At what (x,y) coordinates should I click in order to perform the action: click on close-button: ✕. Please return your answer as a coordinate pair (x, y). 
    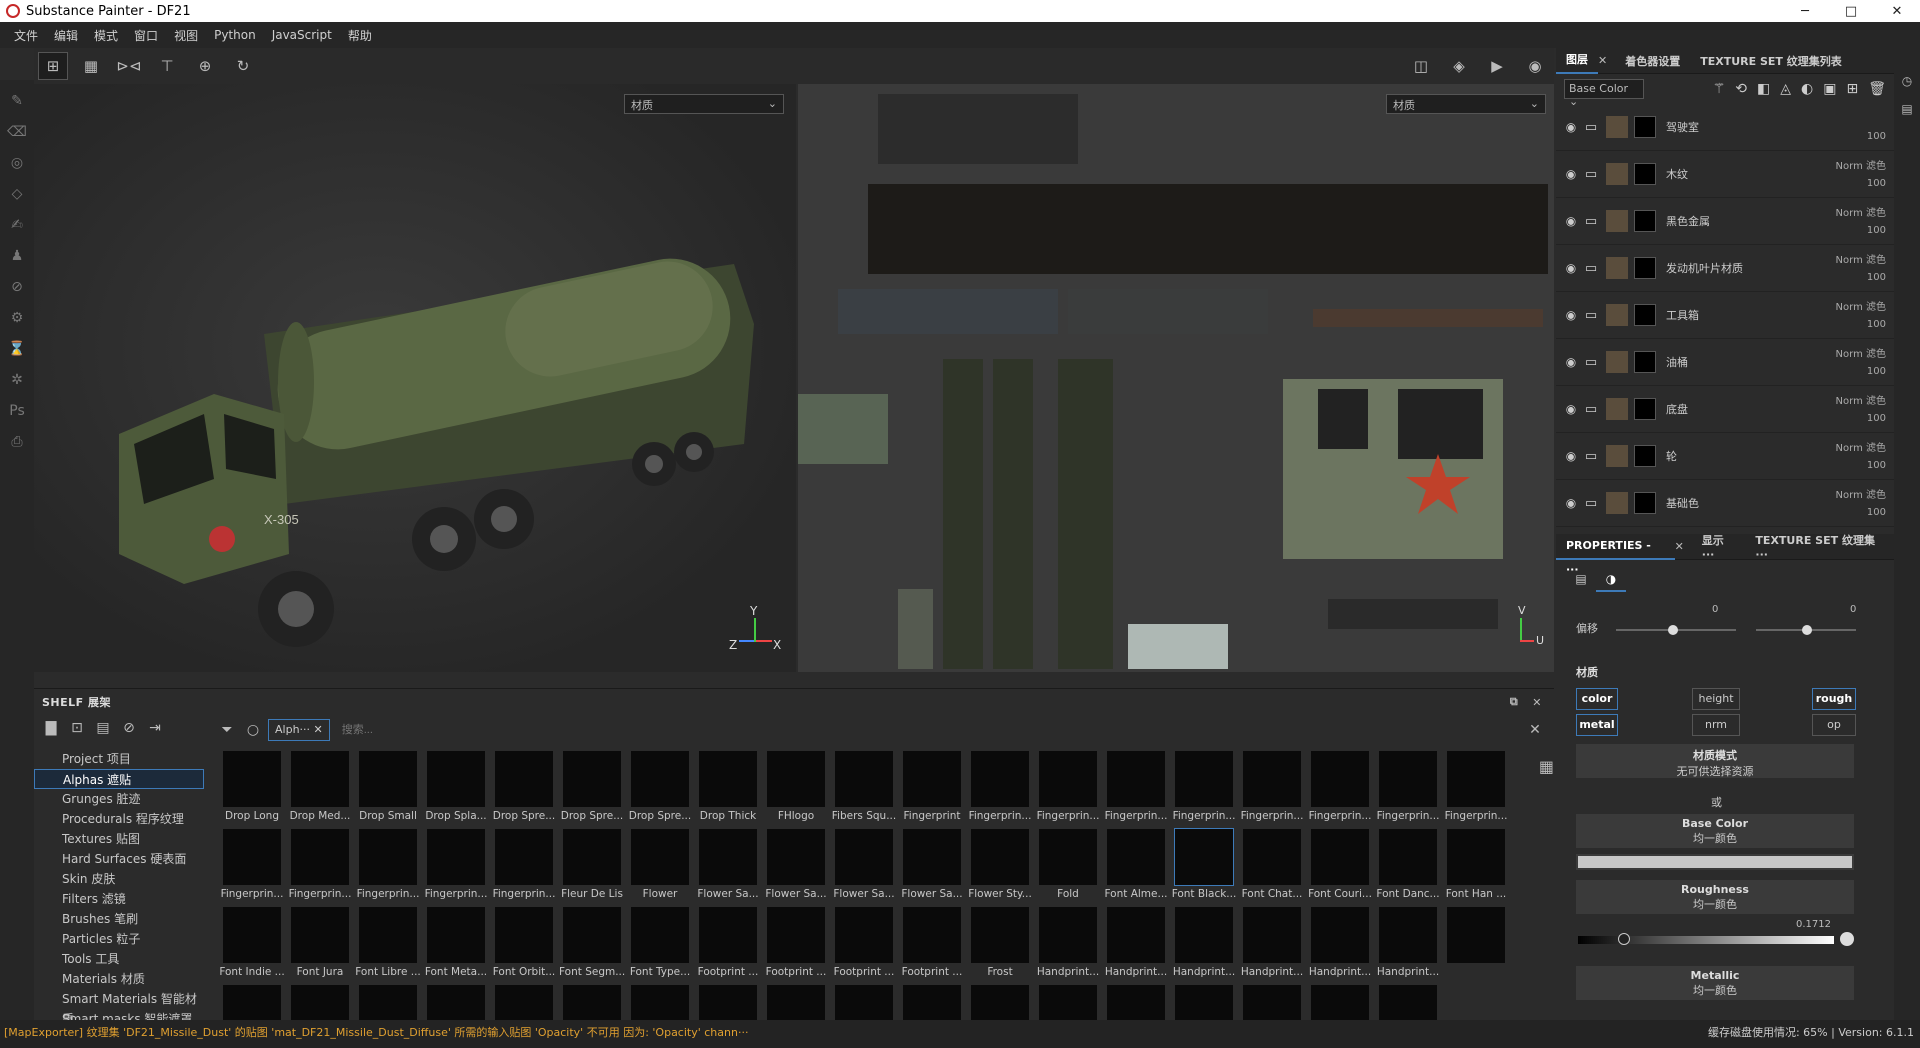
    Looking at the image, I should click on (1897, 11).